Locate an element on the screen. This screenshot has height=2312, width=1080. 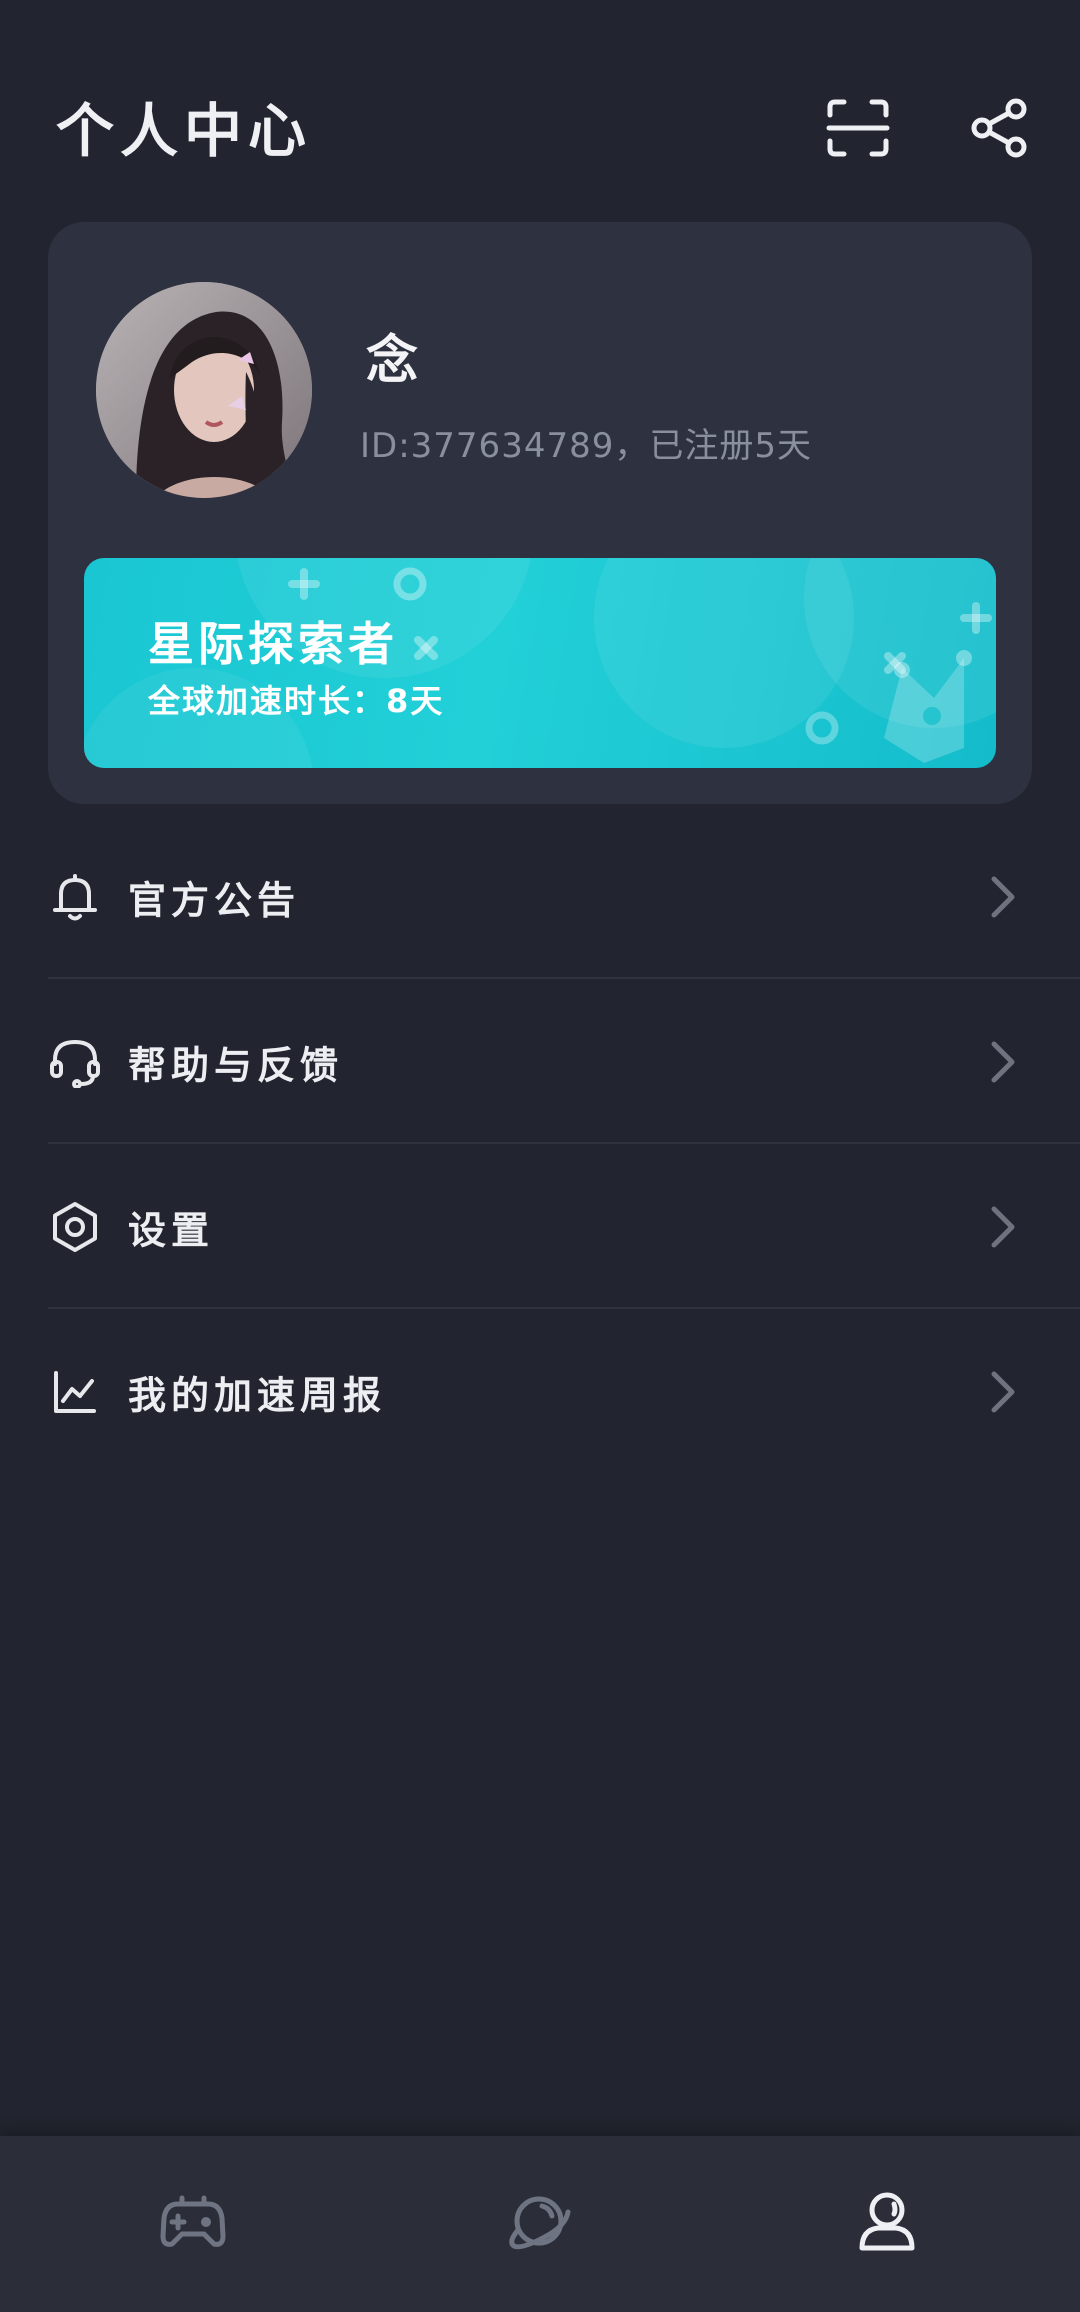
menu-label: 设置 is located at coordinates (171, 1230).